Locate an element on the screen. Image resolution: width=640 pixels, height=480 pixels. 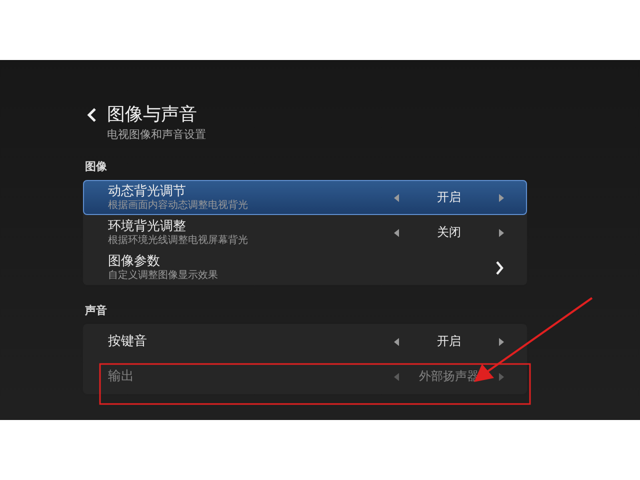
setting-title: 动态背光调节 is located at coordinates (147, 192).